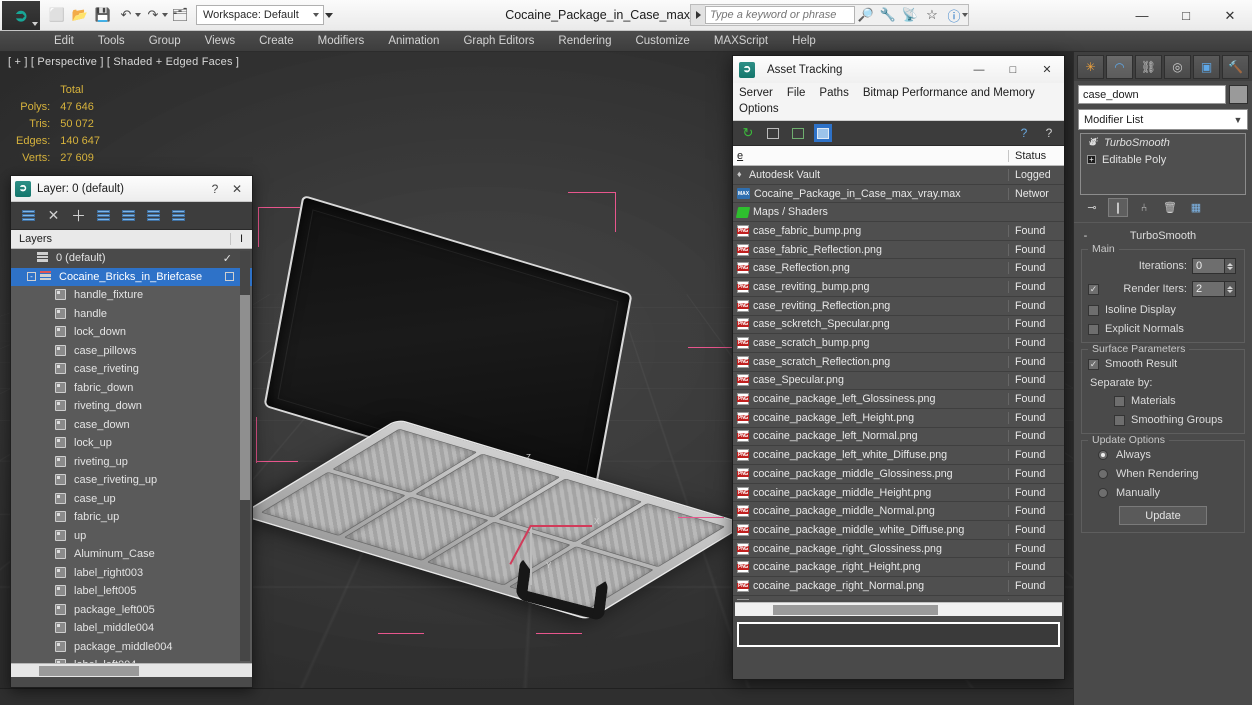 This screenshot has width=1252, height=705. Describe the element at coordinates (1049, 133) in the screenshot. I see `help-gray-icon: ?` at that location.